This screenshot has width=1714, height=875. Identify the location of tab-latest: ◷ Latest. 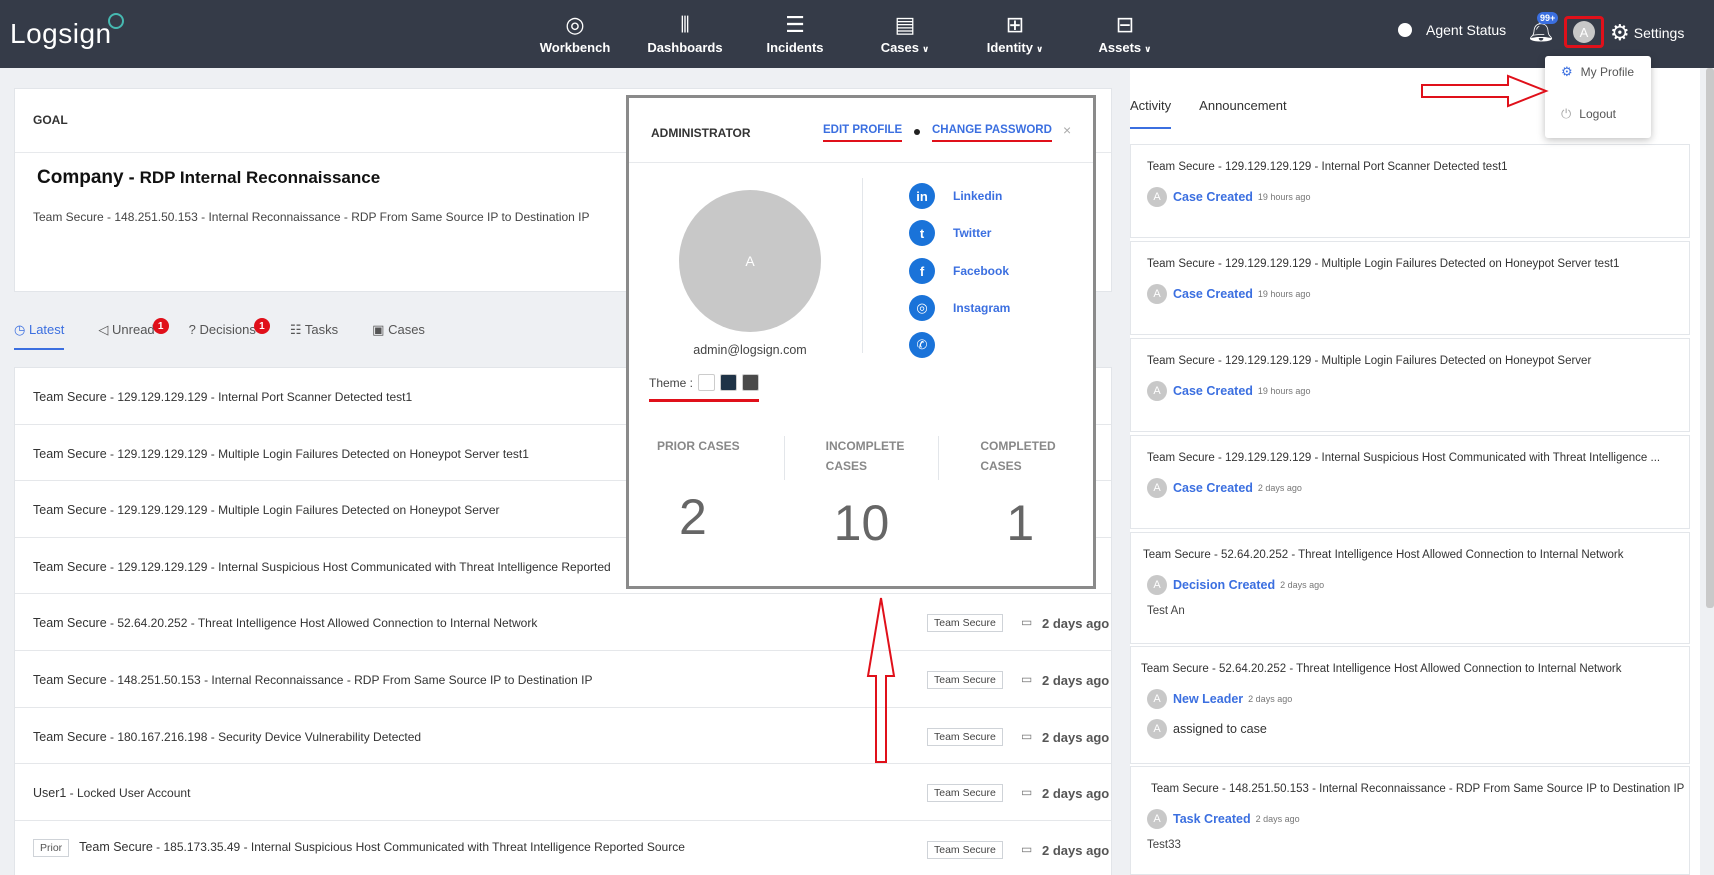
(39, 336).